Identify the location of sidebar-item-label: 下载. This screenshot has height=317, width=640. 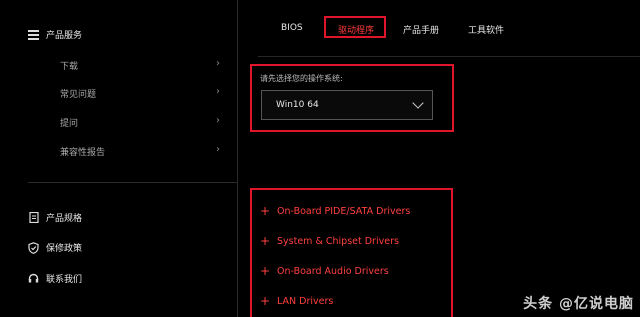
(69, 67).